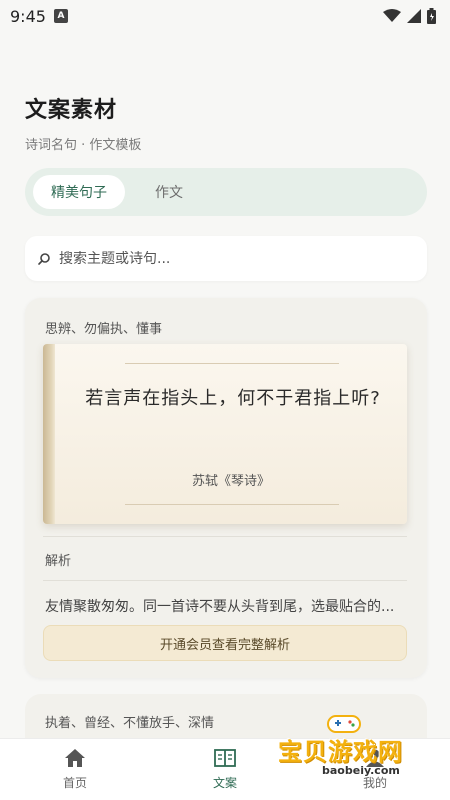 The height and width of the screenshot is (800, 450). I want to click on status-bar: 9:45 A, so click(225, 16).